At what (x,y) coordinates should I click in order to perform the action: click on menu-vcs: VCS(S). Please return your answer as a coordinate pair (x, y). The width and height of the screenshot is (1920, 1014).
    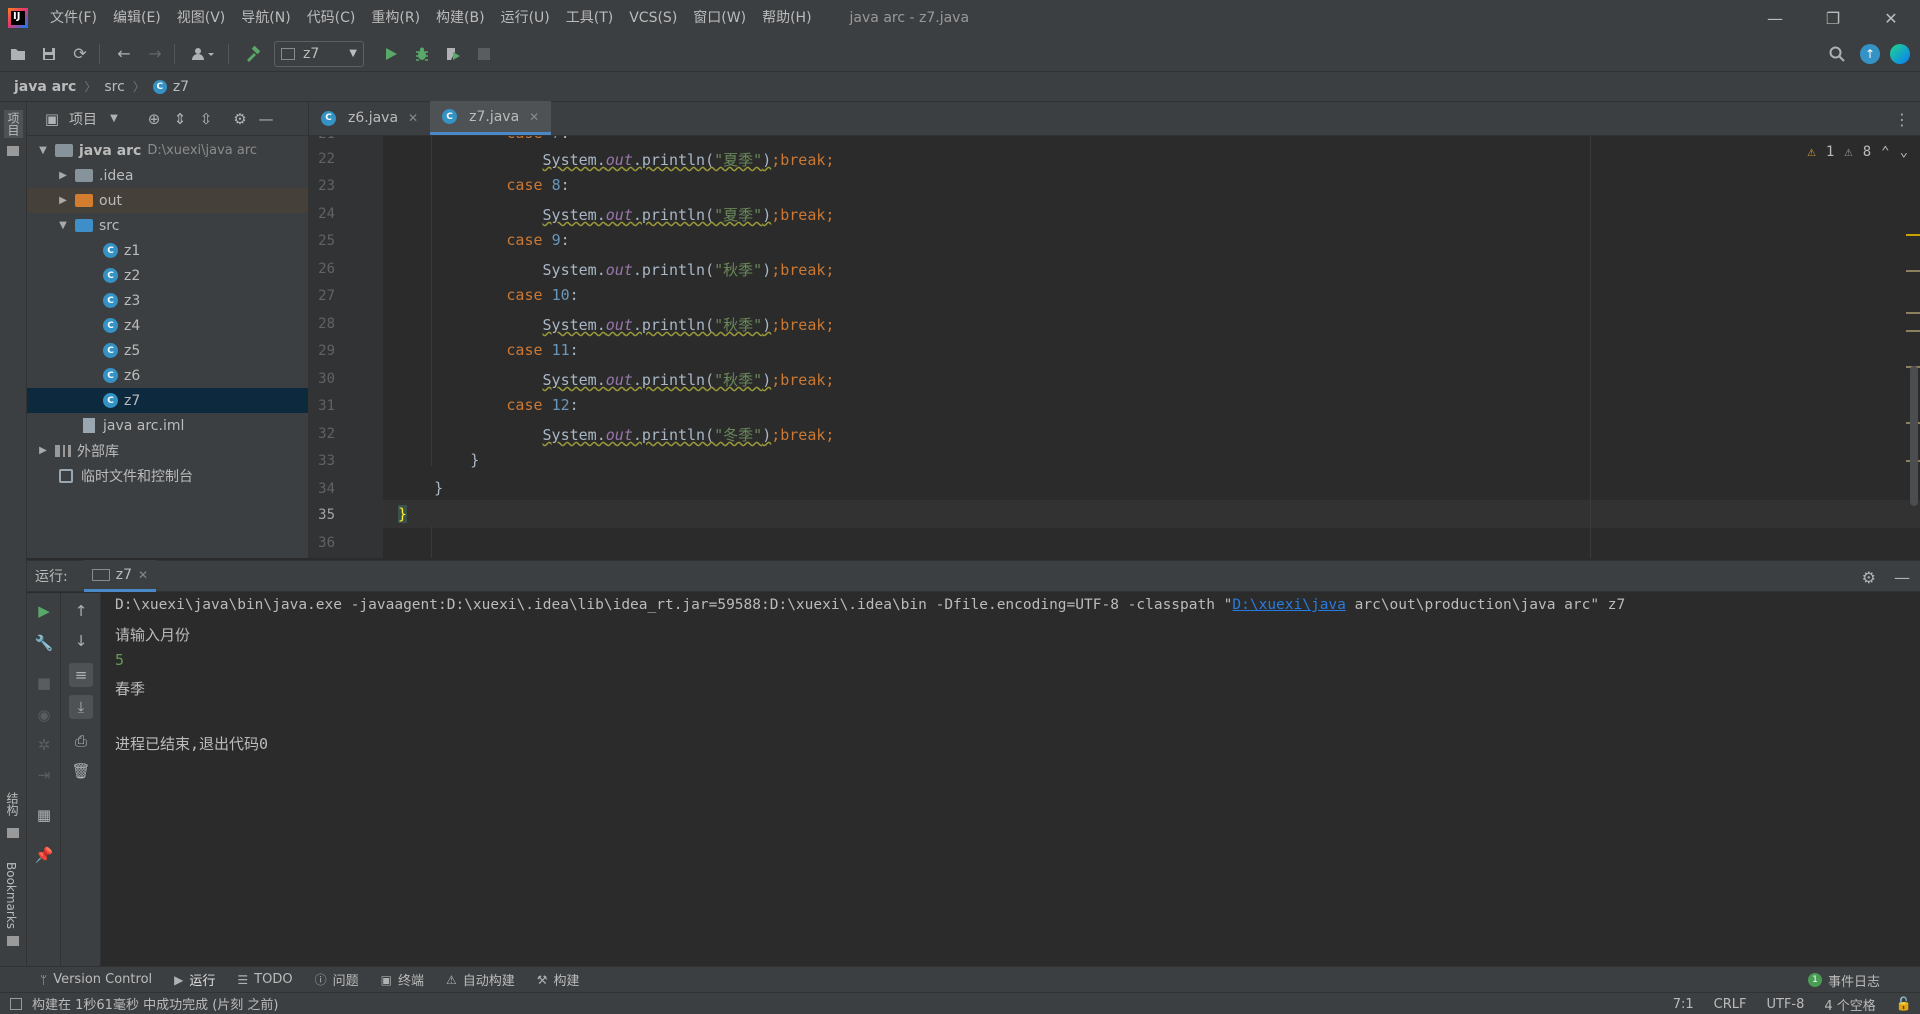
    Looking at the image, I should click on (653, 18).